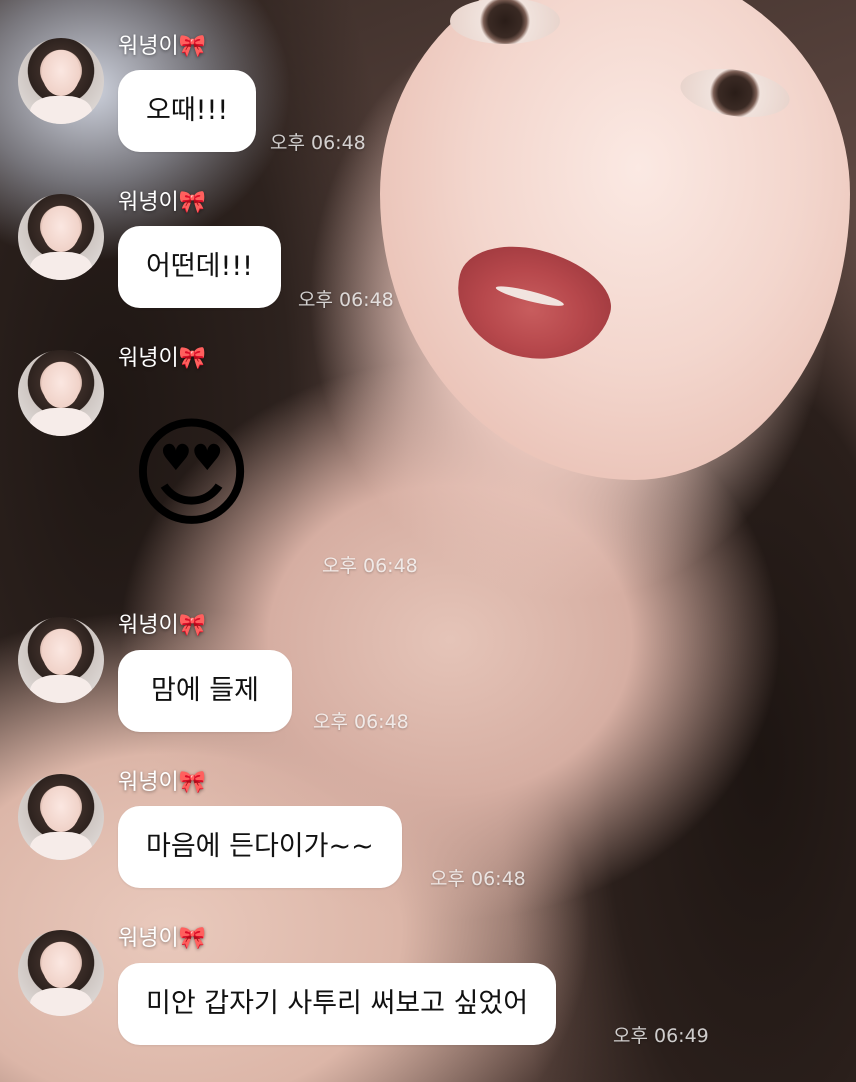 Image resolution: width=856 pixels, height=1082 pixels. I want to click on message-time: 오후 06:49, so click(661, 1036).